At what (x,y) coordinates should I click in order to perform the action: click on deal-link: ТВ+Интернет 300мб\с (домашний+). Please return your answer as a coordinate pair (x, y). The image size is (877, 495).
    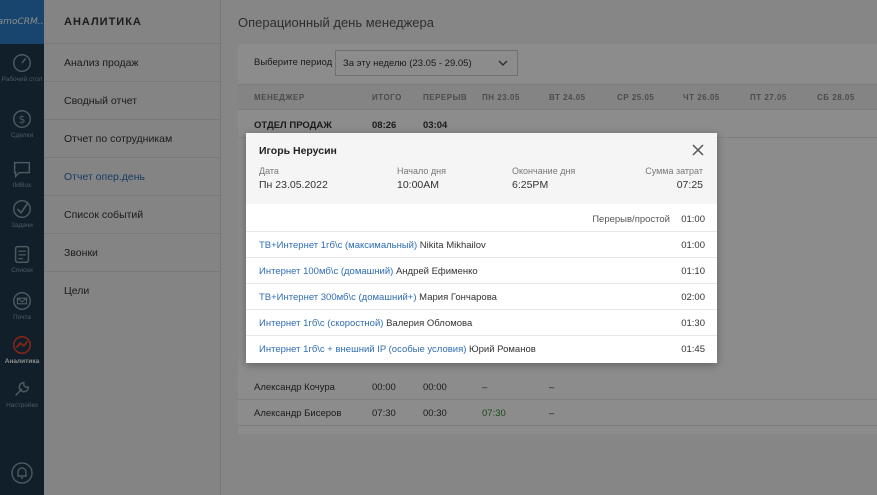
    Looking at the image, I should click on (338, 297).